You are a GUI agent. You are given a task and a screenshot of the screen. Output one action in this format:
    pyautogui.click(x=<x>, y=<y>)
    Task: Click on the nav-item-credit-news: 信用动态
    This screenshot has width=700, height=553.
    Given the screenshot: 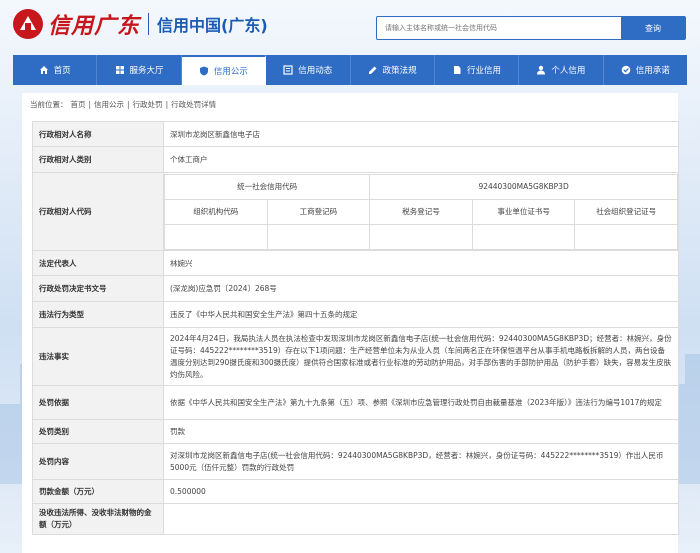 What is the action you would take?
    pyautogui.click(x=308, y=70)
    